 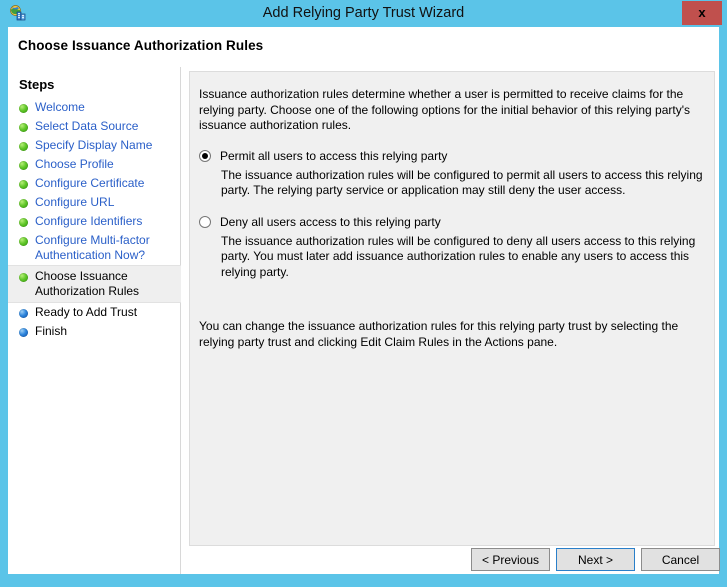 I want to click on previous-button: < Previous, so click(x=510, y=559).